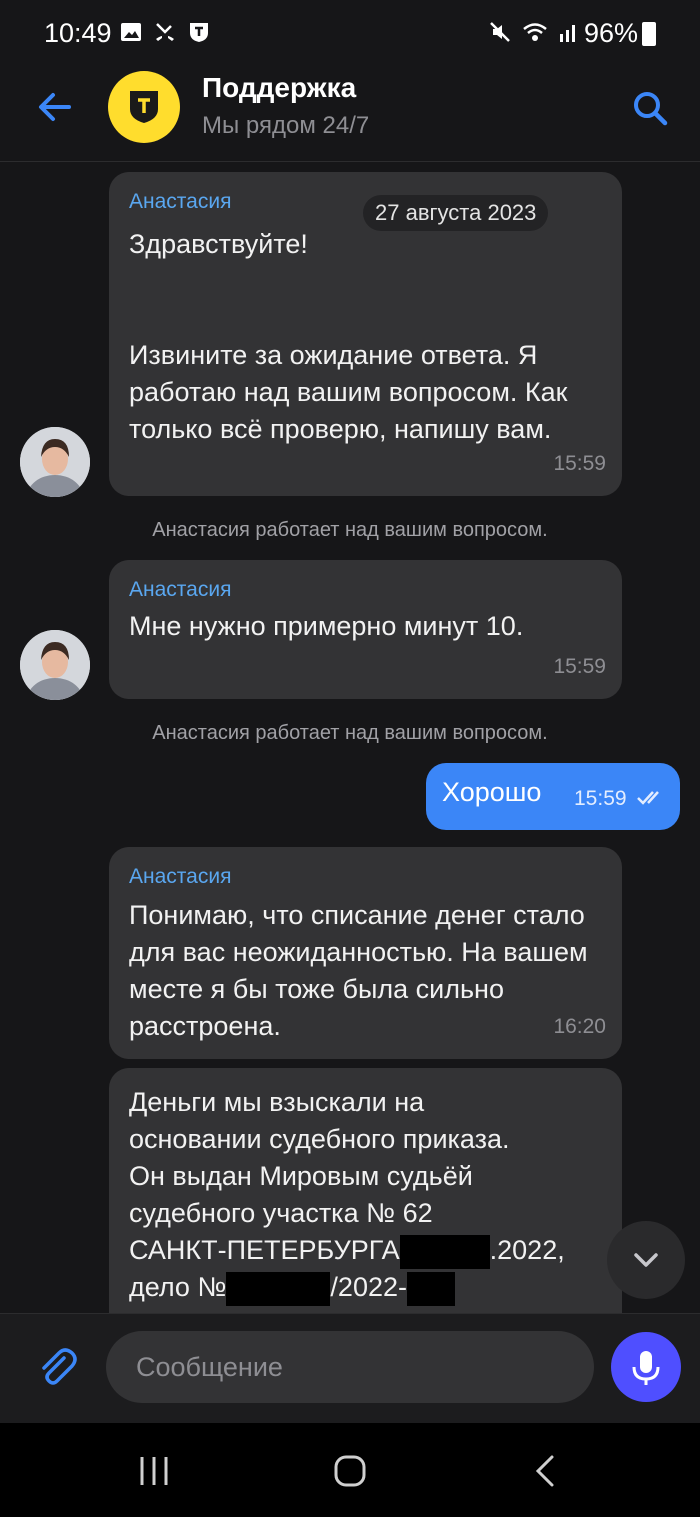  What do you see at coordinates (610, 33) in the screenshot?
I see `battery-percent: 96%` at bounding box center [610, 33].